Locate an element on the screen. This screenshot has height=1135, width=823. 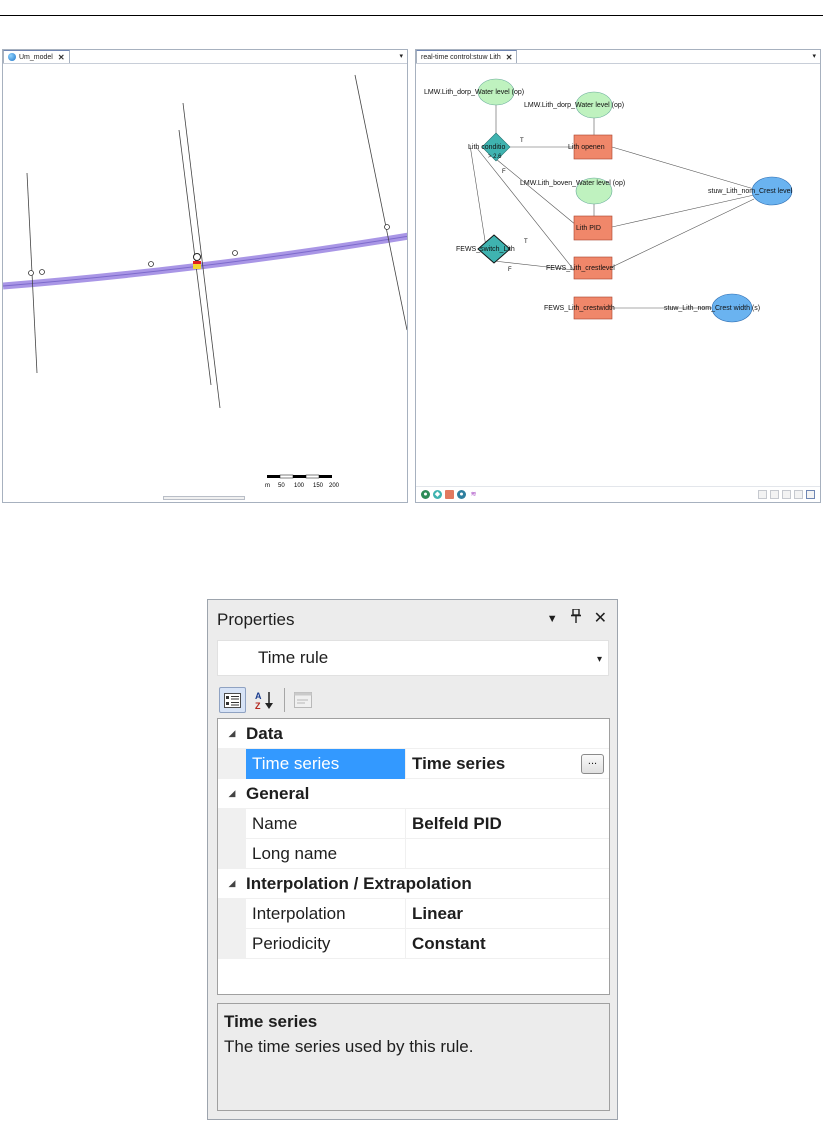
property-value: Belfeld PID is located at coordinates (507, 824).